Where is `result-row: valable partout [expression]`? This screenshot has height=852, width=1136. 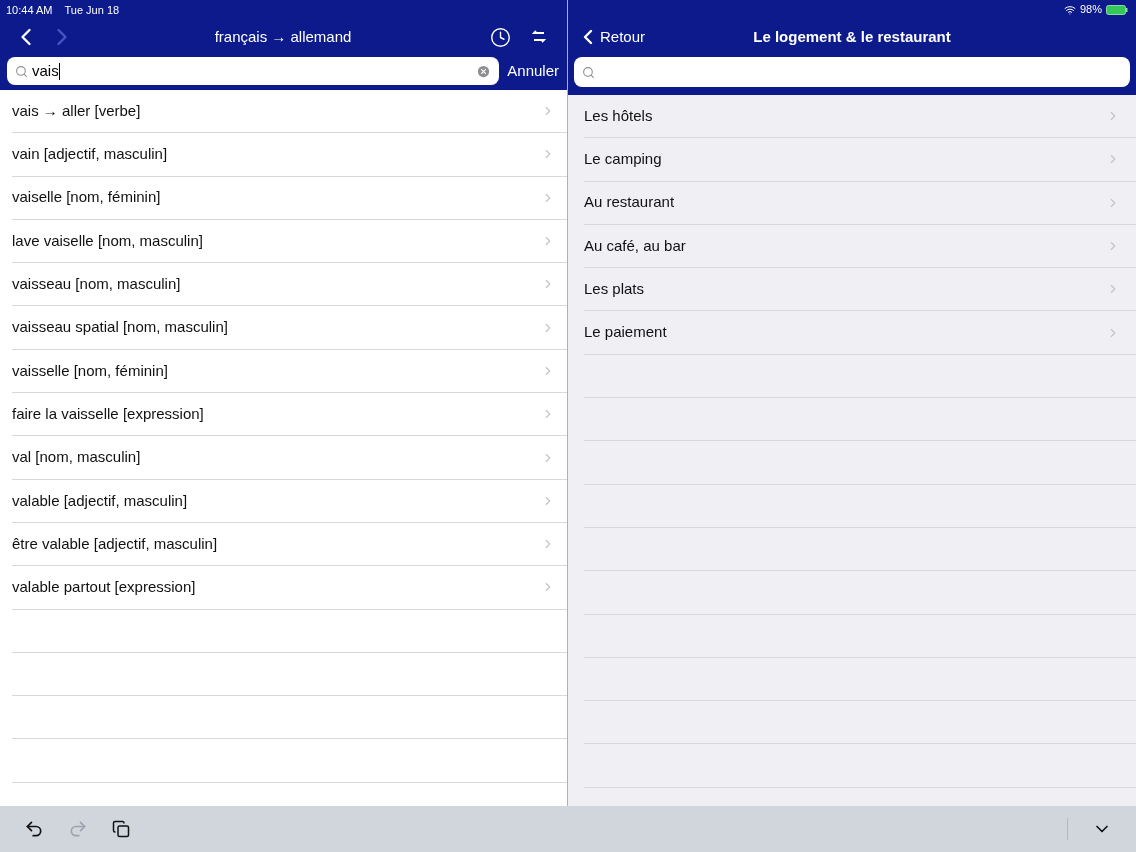 result-row: valable partout [expression] is located at coordinates (289, 588).